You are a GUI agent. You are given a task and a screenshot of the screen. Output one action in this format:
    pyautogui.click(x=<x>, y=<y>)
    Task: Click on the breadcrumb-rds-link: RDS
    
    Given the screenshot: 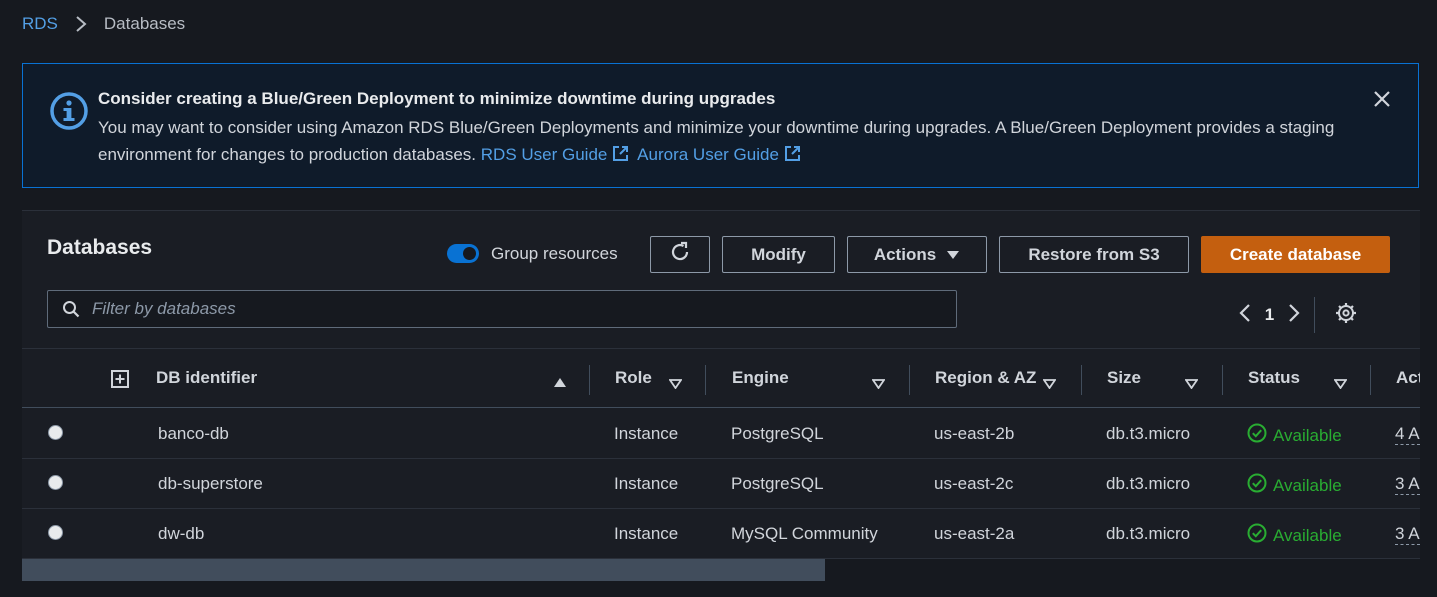 What is the action you would take?
    pyautogui.click(x=40, y=24)
    